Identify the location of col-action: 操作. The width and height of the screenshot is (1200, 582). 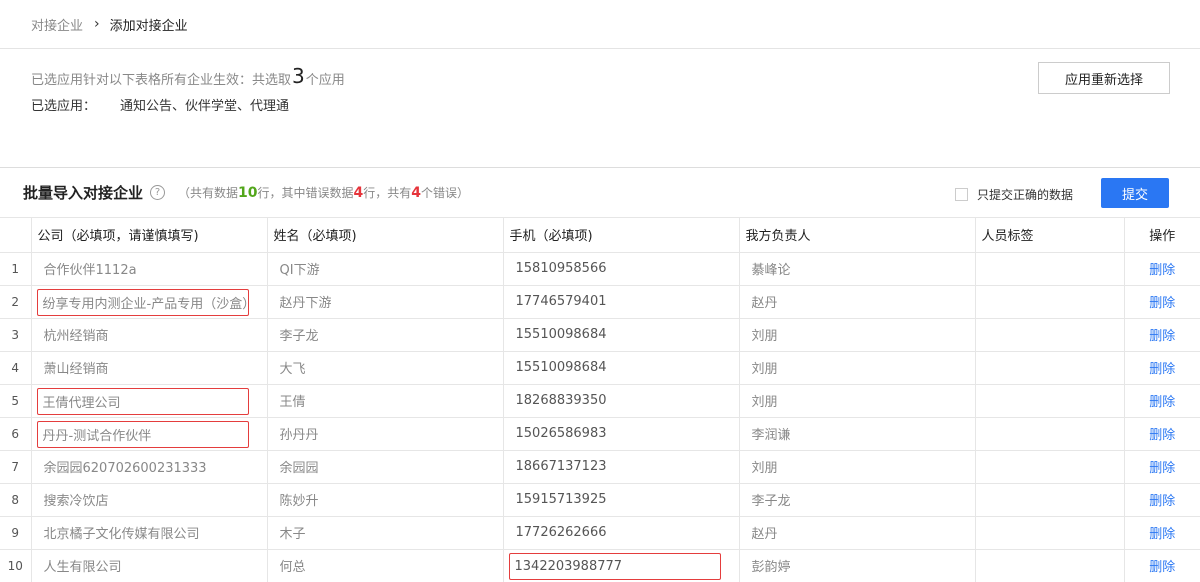
(1162, 235).